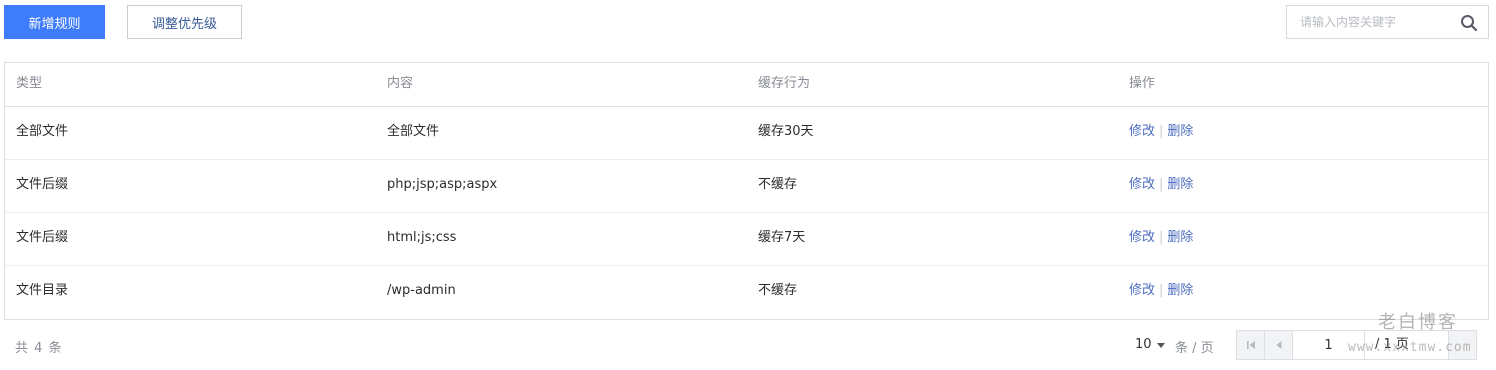  What do you see at coordinates (413, 131) in the screenshot?
I see `cell-content: 全部文件` at bounding box center [413, 131].